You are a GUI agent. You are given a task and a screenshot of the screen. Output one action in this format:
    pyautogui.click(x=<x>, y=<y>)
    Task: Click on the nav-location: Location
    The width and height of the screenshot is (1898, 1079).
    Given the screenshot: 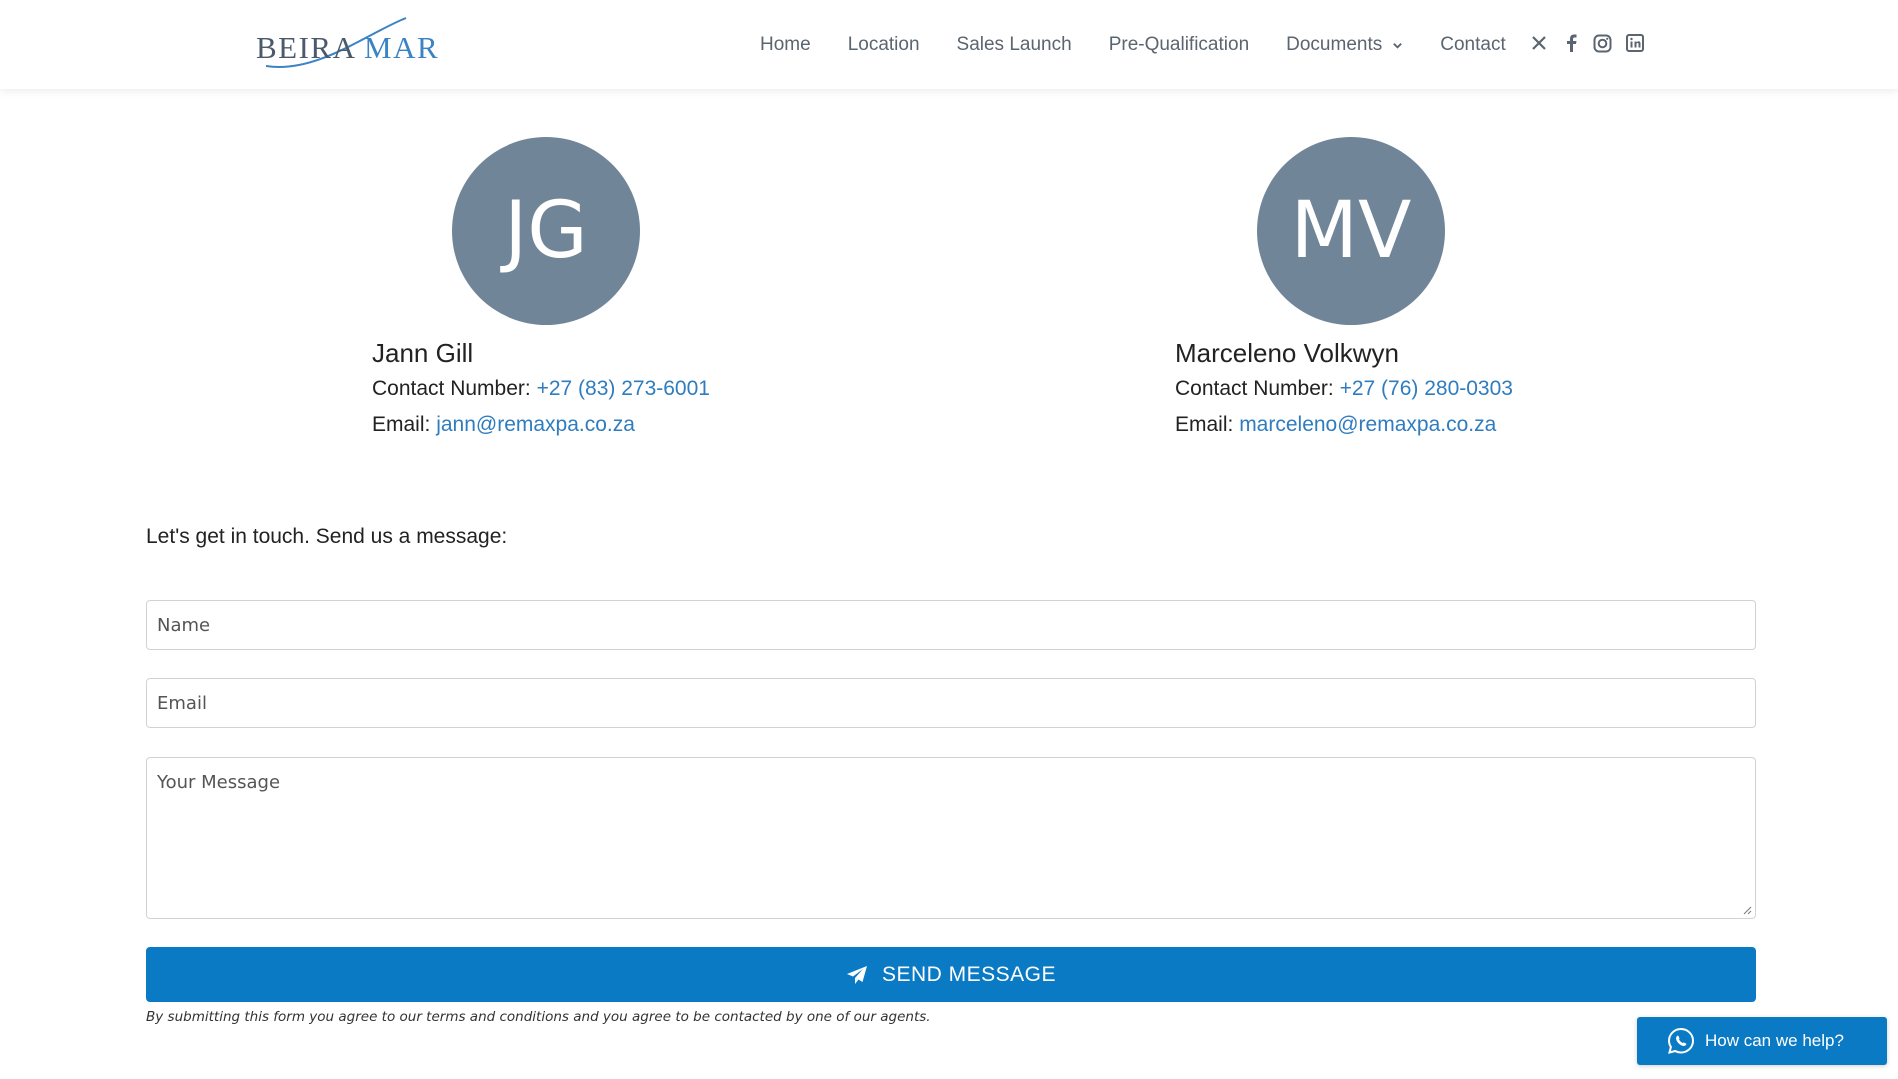 What is the action you would take?
    pyautogui.click(x=884, y=45)
    